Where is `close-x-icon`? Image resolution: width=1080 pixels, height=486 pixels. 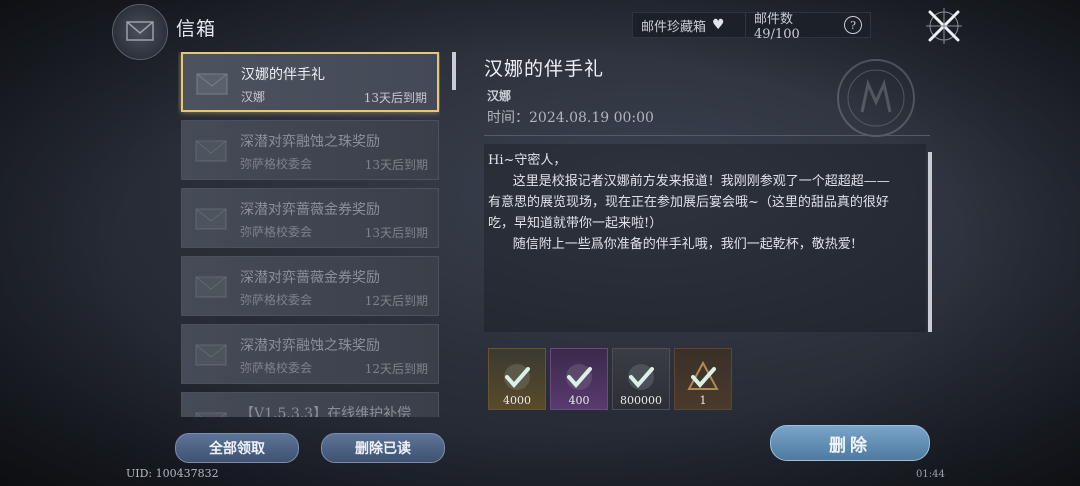 close-x-icon is located at coordinates (944, 26).